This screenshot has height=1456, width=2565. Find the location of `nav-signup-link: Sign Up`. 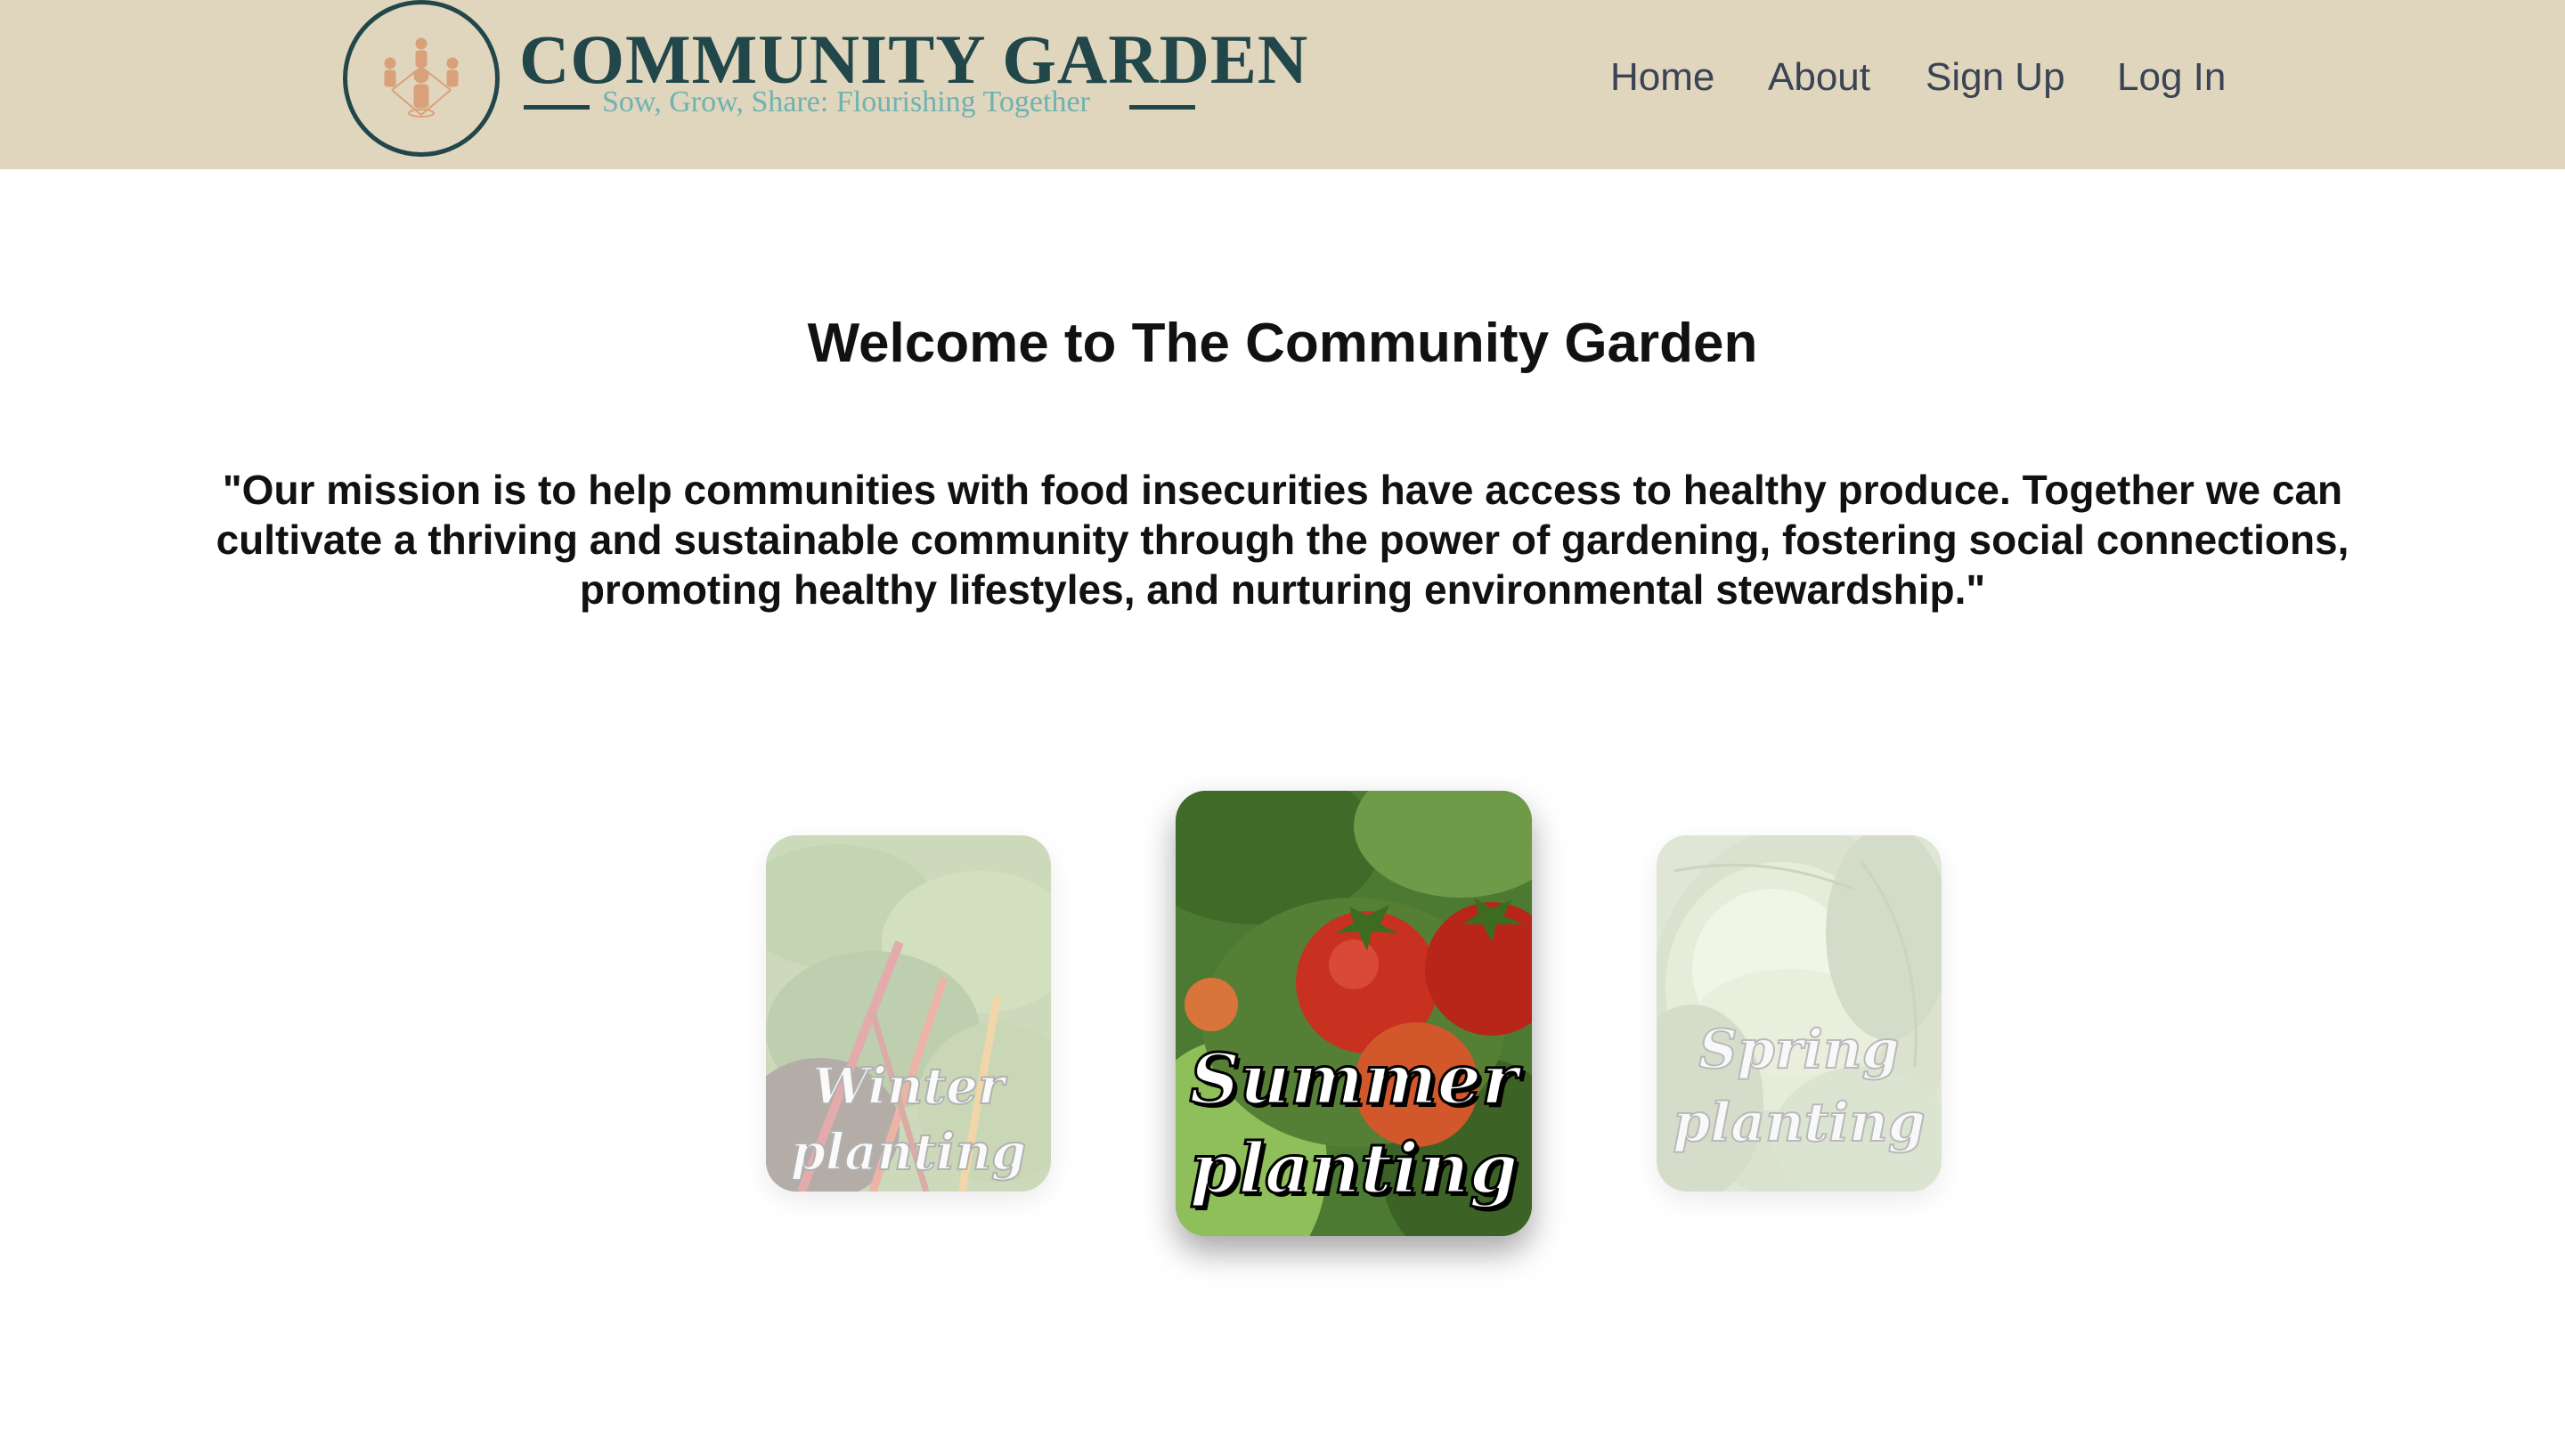

nav-signup-link: Sign Up is located at coordinates (1995, 77).